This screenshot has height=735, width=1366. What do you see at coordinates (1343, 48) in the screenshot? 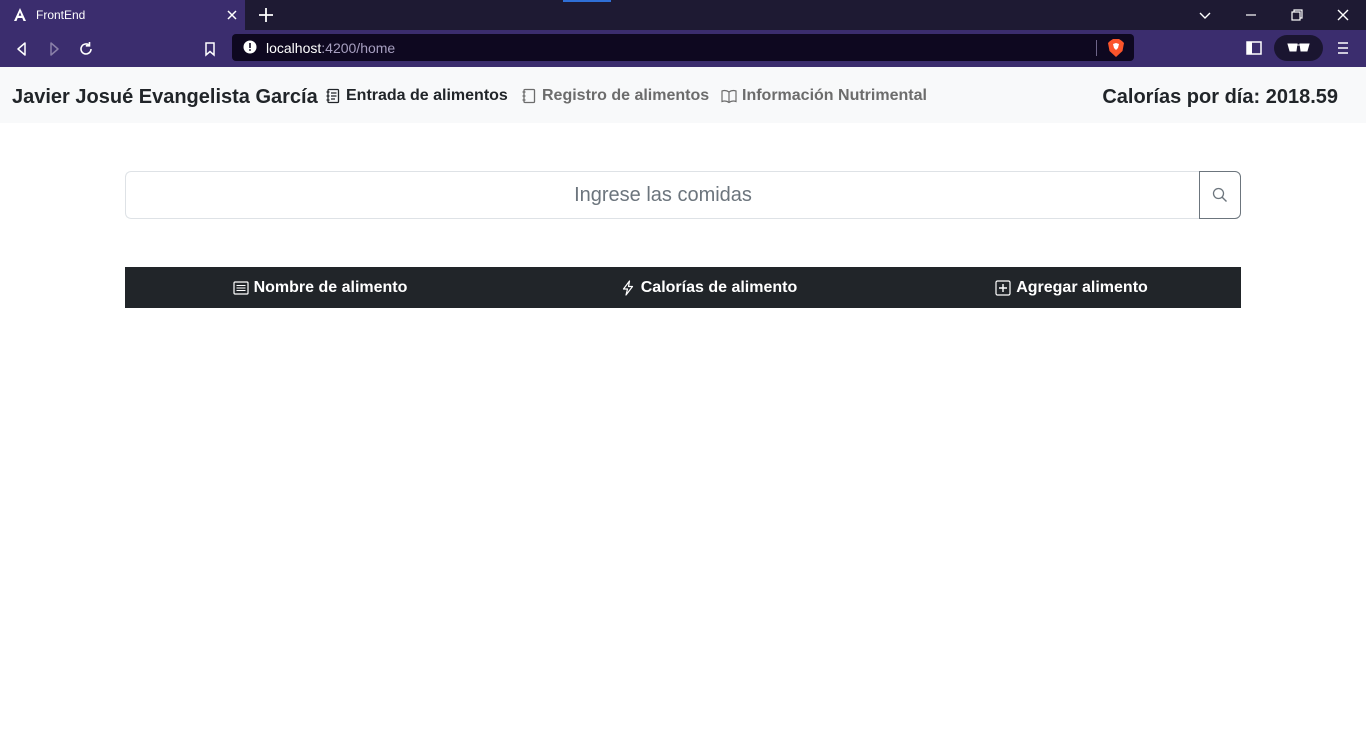
I see `browser-menu-icon` at bounding box center [1343, 48].